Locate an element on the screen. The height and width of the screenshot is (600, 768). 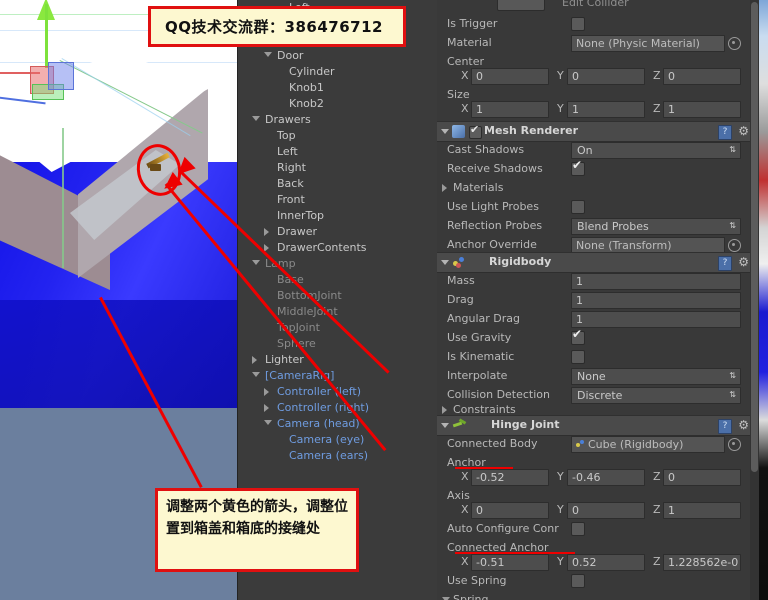
use-light-probes-checkbox is located at coordinates (578, 207).